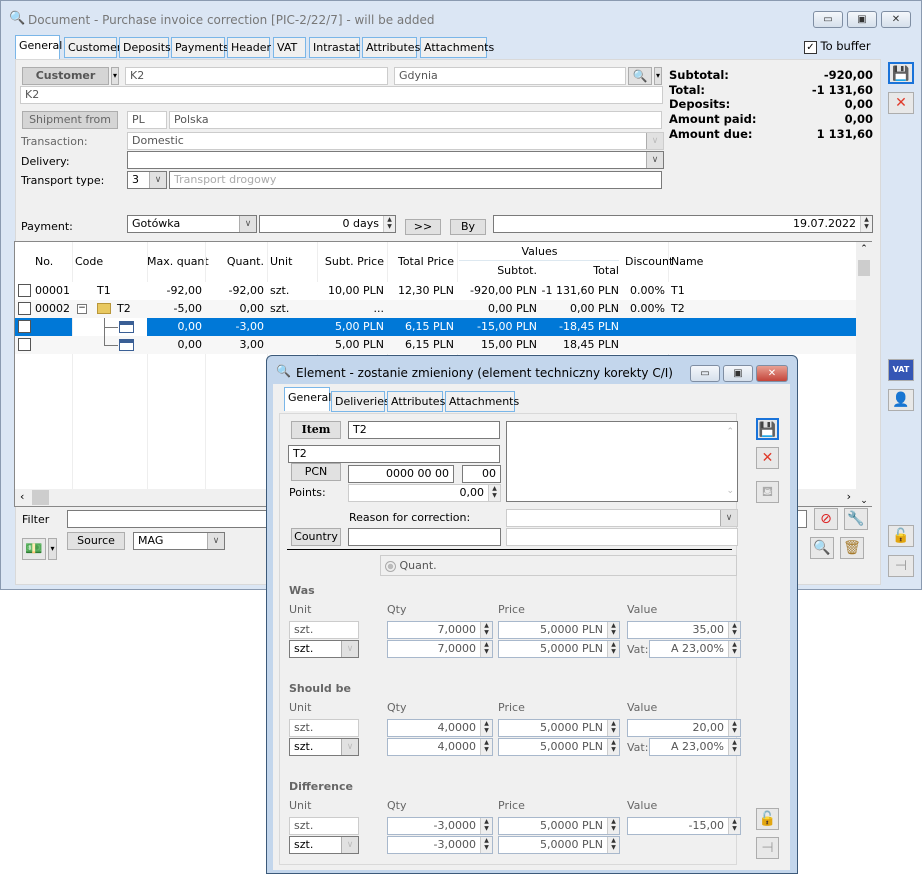 This screenshot has height=874, width=922. Describe the element at coordinates (622, 518) in the screenshot. I see `reason-select: ∨` at that location.